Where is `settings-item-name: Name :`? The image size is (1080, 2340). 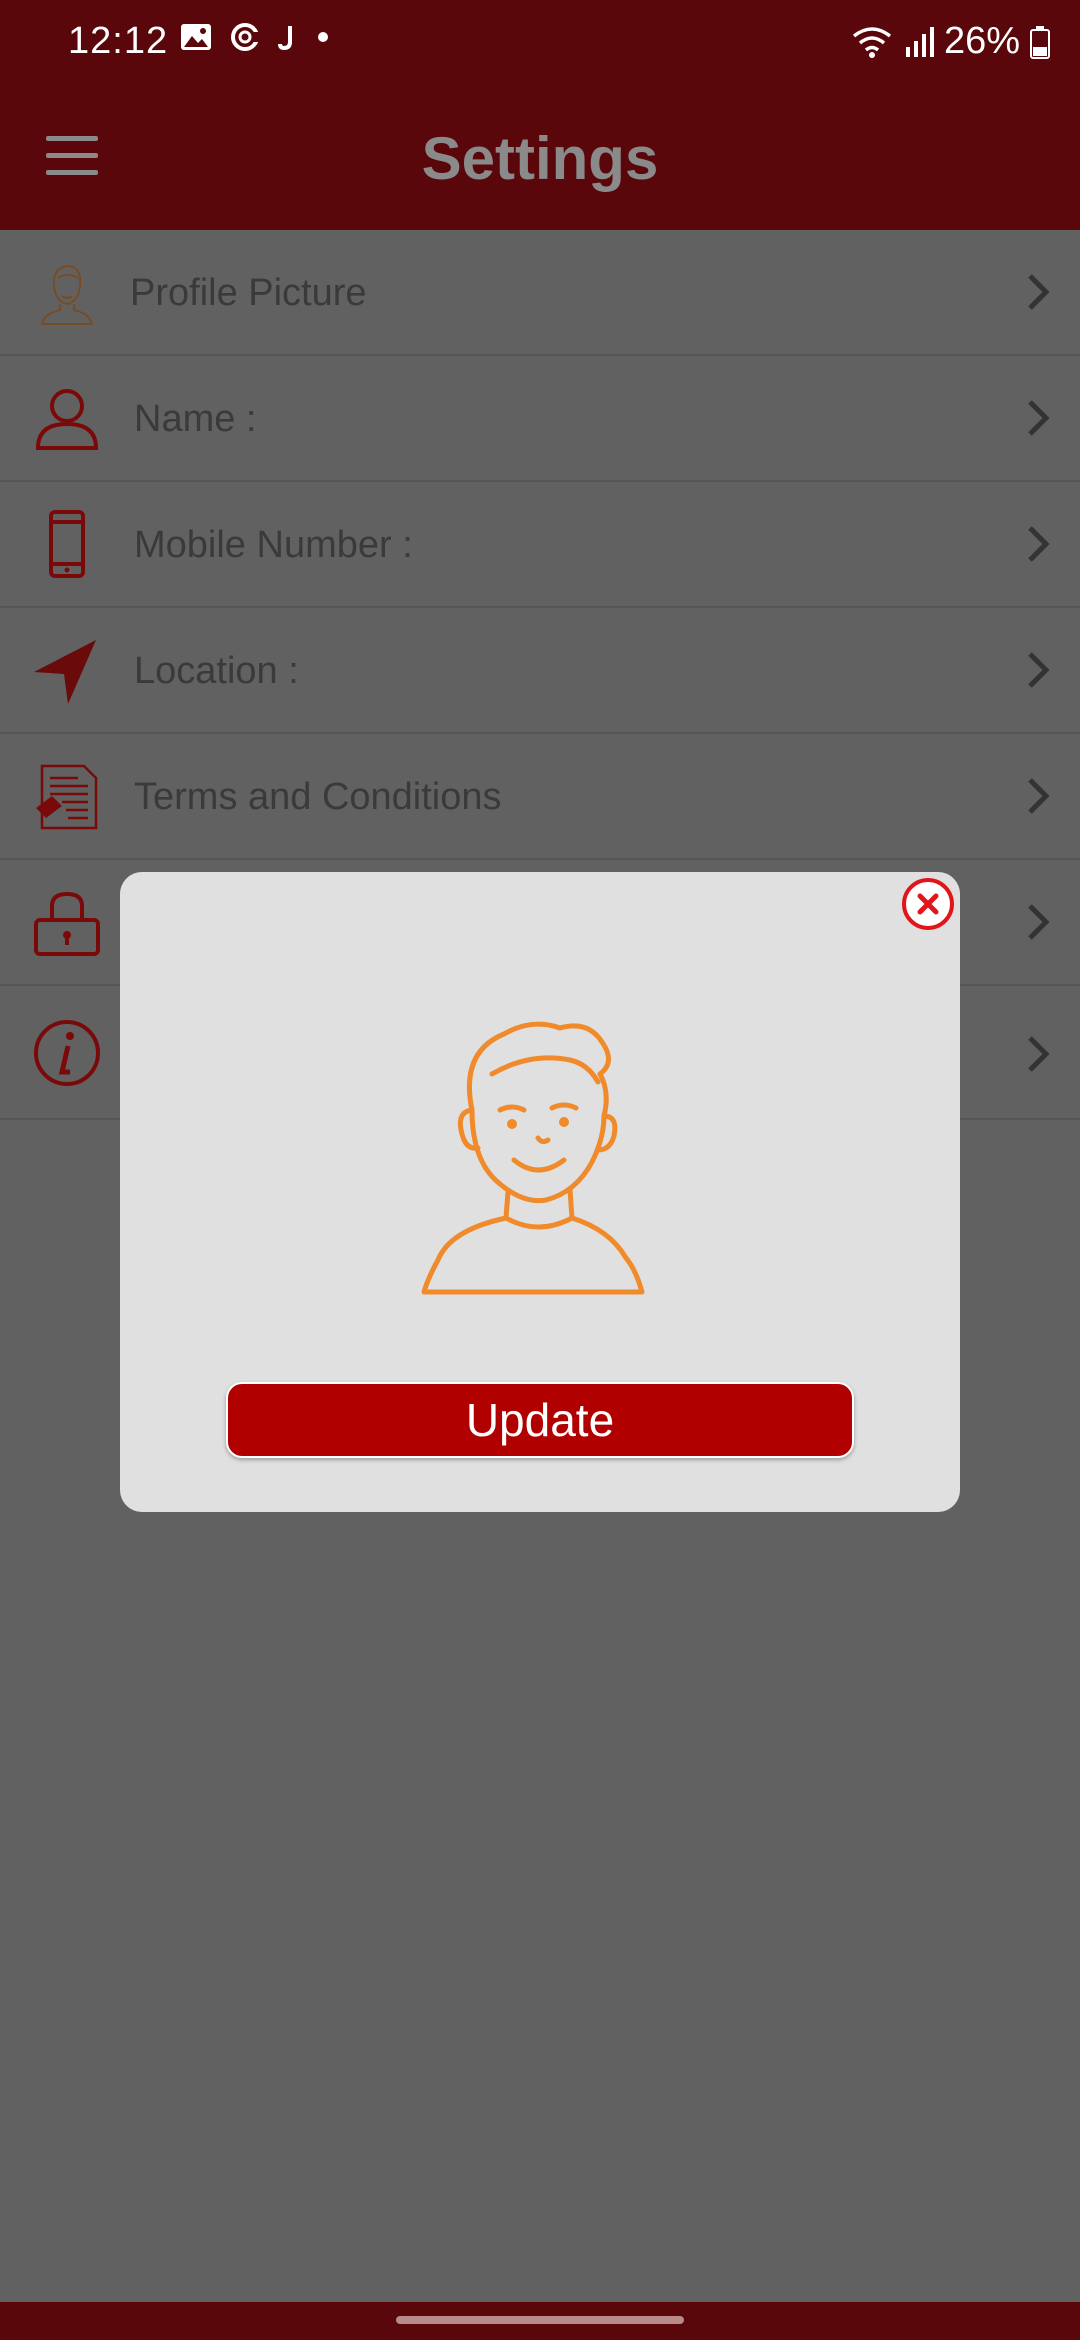
settings-item-name: Name : is located at coordinates (540, 419).